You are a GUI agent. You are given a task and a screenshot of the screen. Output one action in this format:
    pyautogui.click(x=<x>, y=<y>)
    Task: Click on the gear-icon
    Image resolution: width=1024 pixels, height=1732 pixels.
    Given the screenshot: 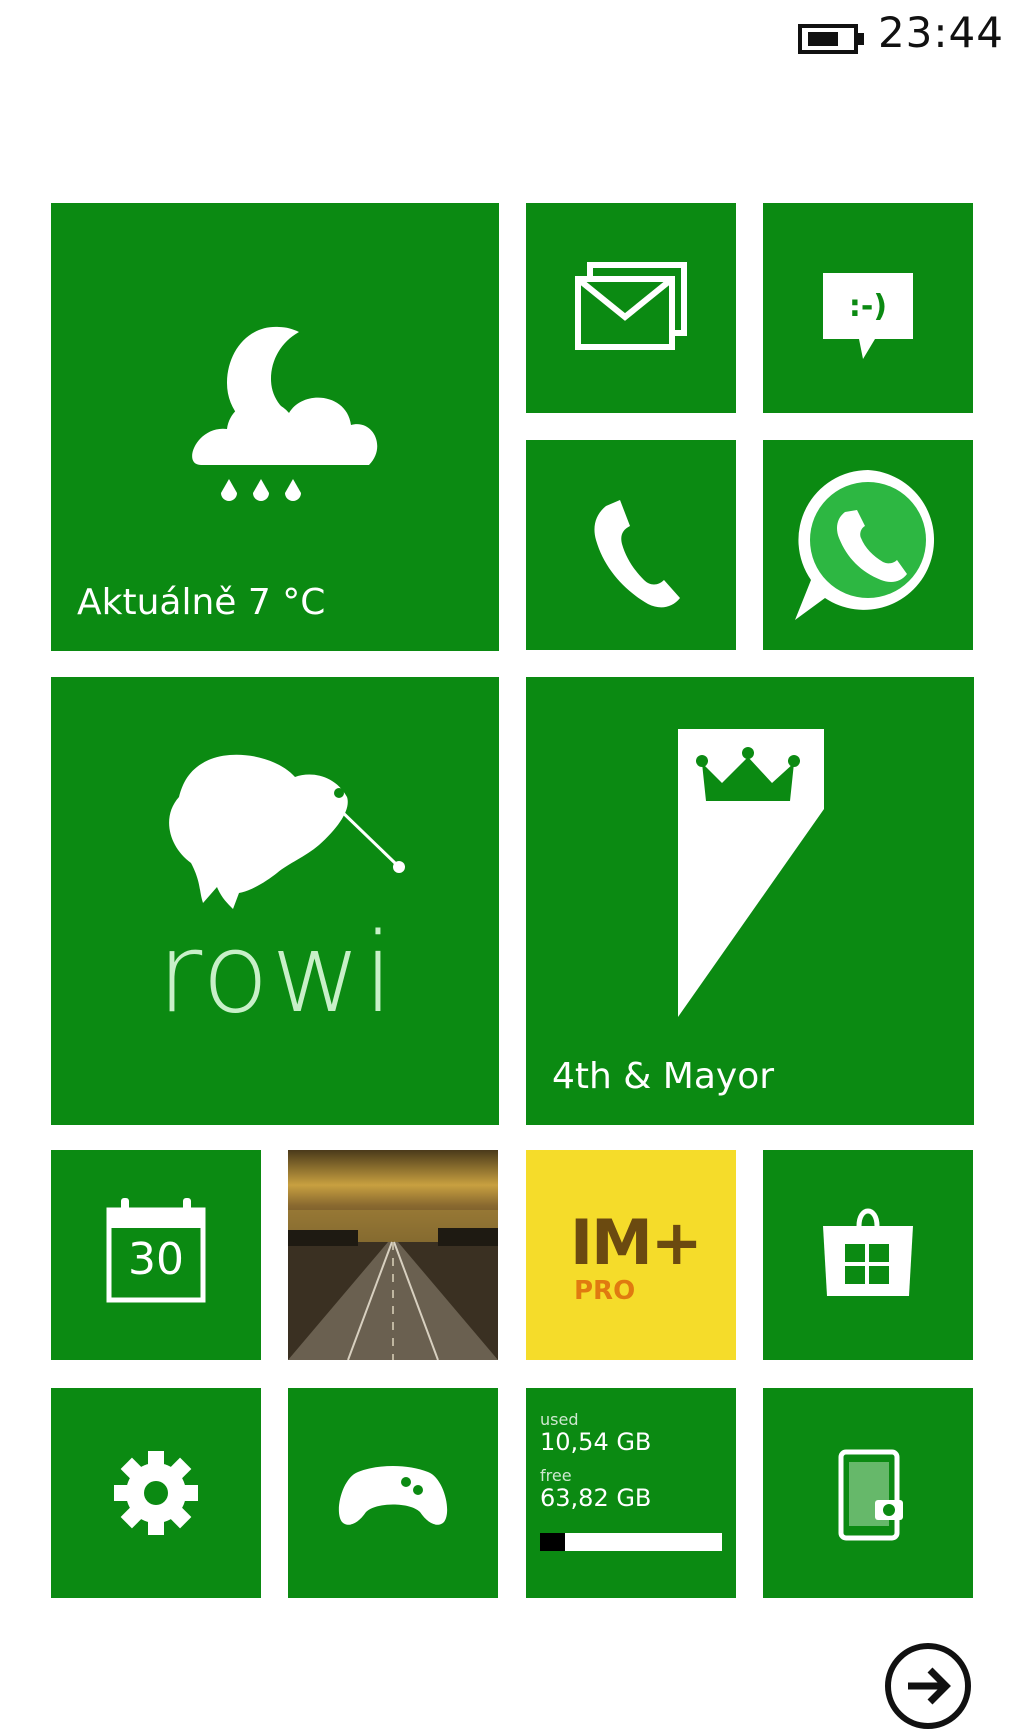 What is the action you would take?
    pyautogui.click(x=156, y=1493)
    